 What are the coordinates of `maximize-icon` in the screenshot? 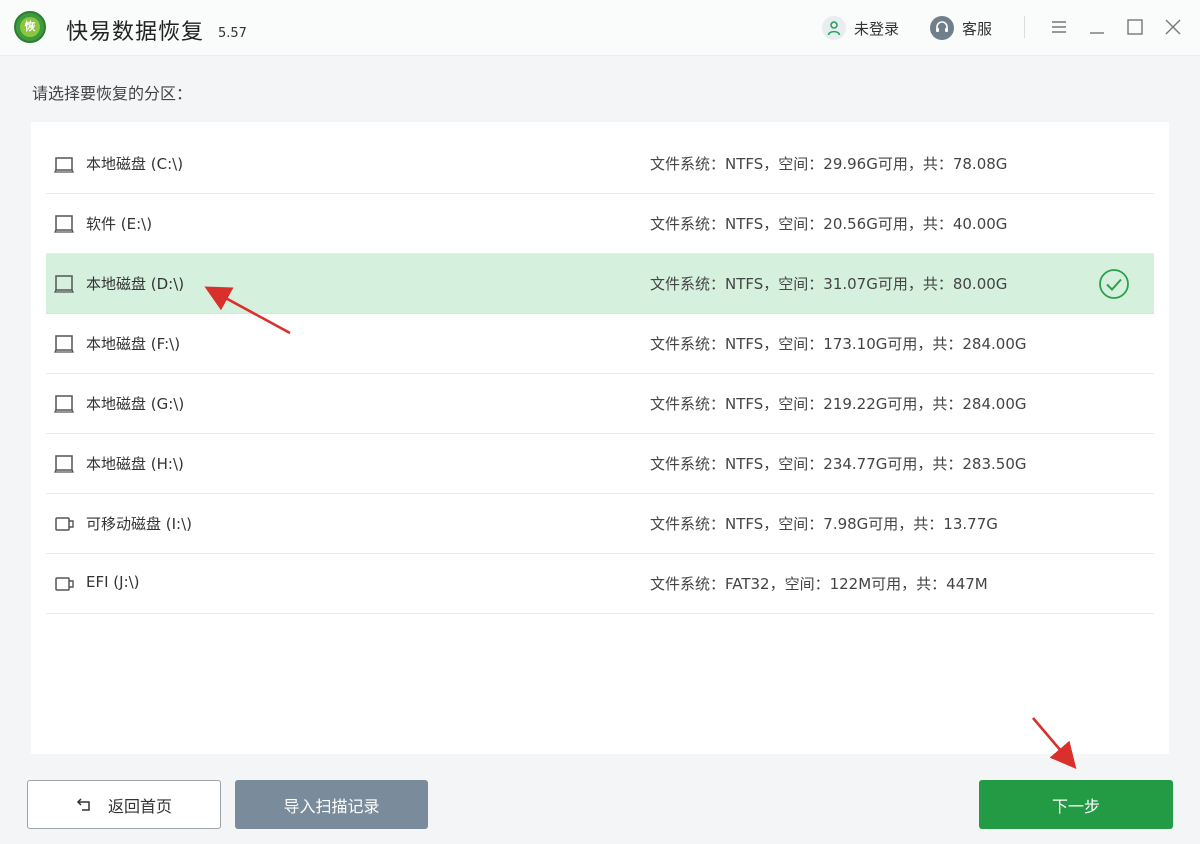 It's located at (1135, 27).